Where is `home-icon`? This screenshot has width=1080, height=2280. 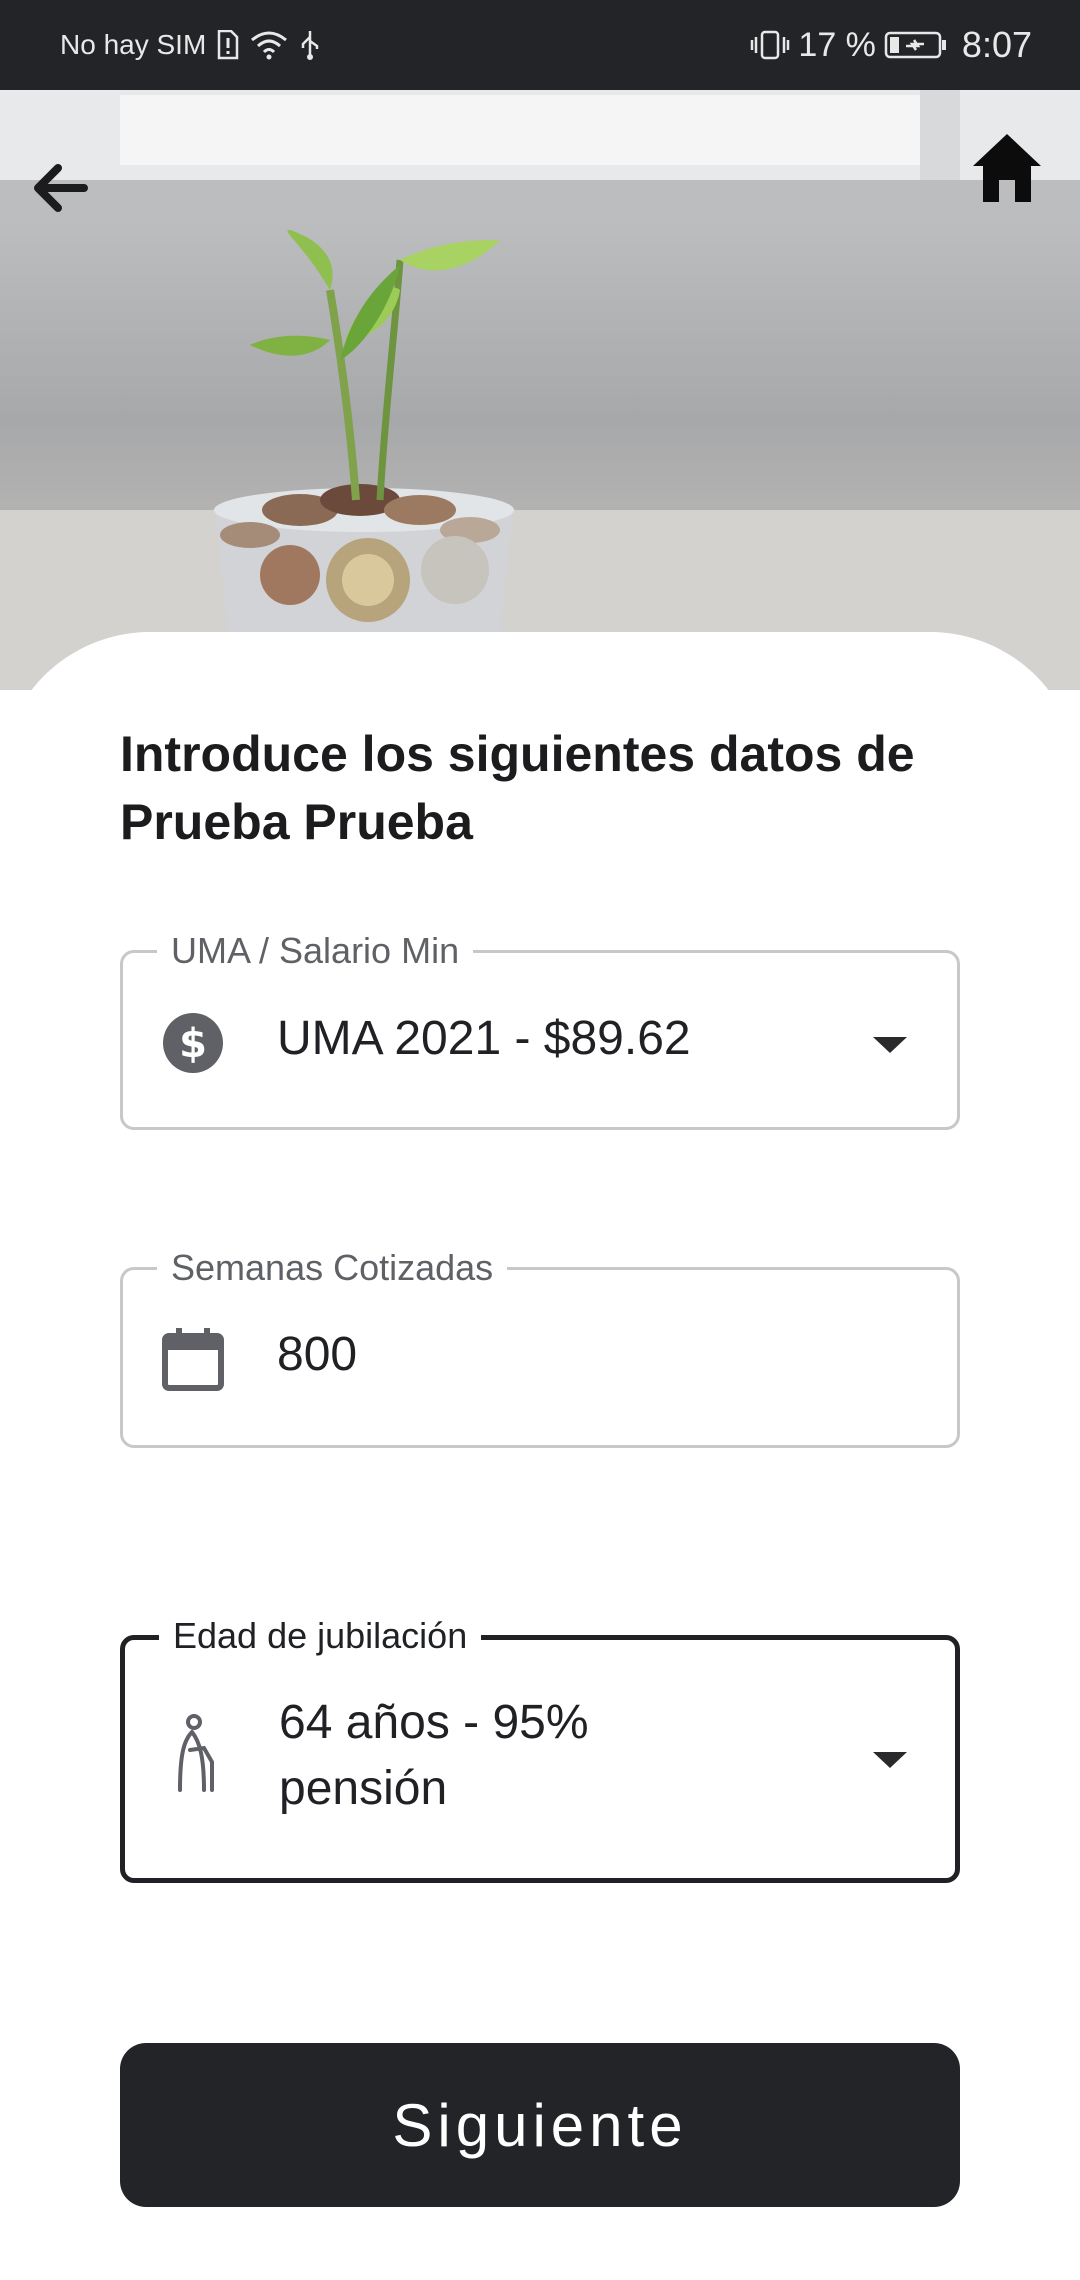
home-icon is located at coordinates (1007, 170).